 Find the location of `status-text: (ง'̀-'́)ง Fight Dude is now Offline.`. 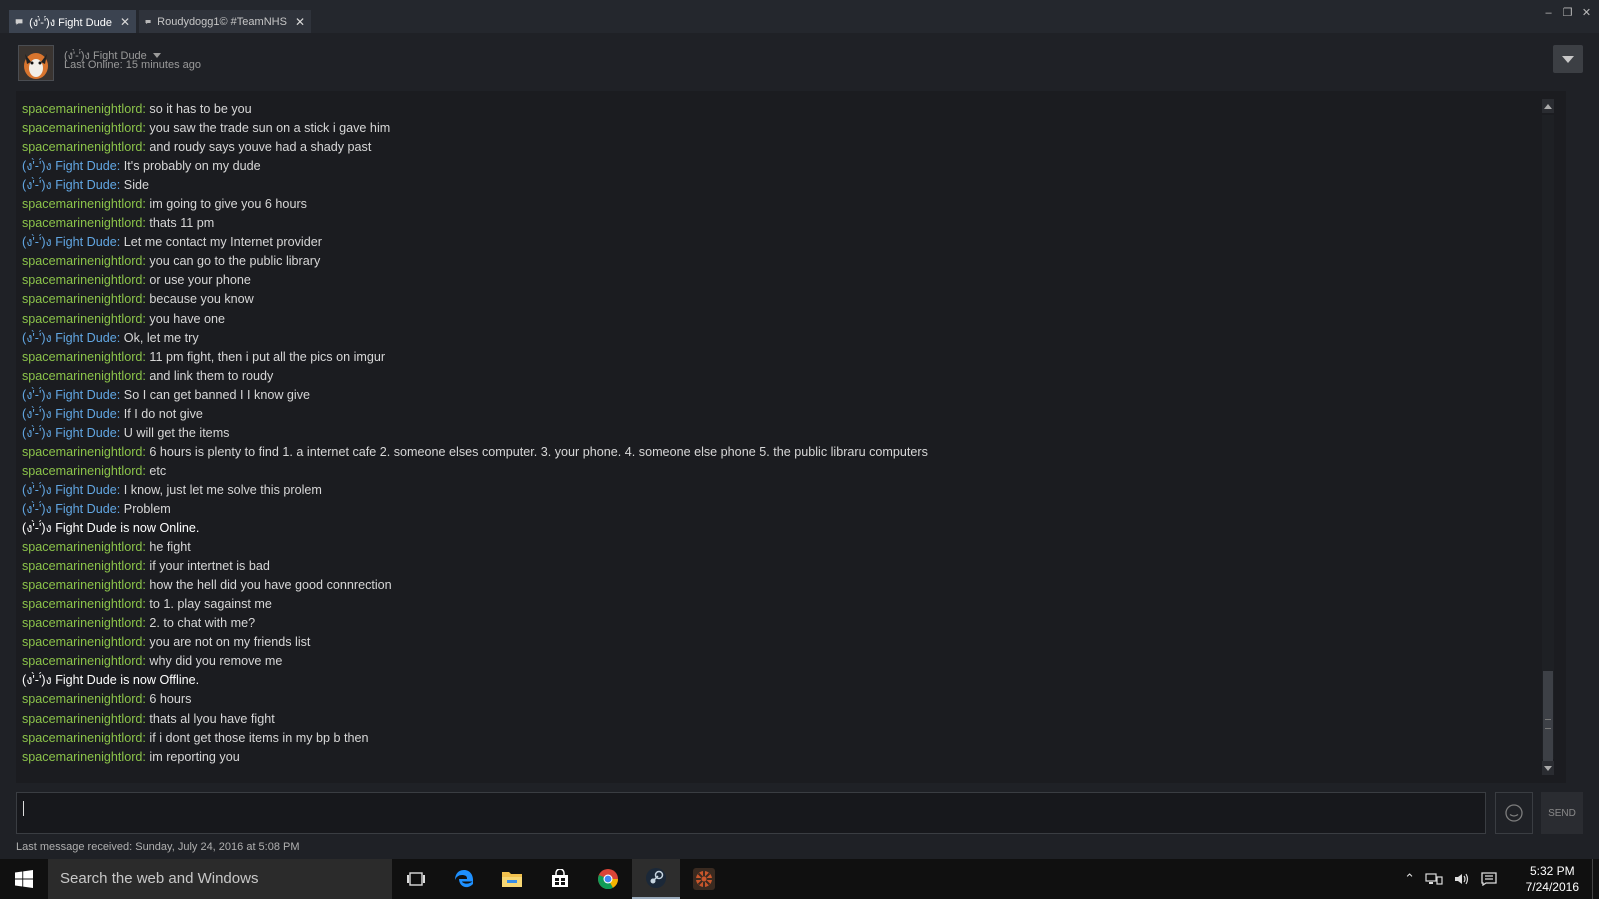

status-text: (ง'̀-'́)ง Fight Dude is now Offline. is located at coordinates (111, 680).